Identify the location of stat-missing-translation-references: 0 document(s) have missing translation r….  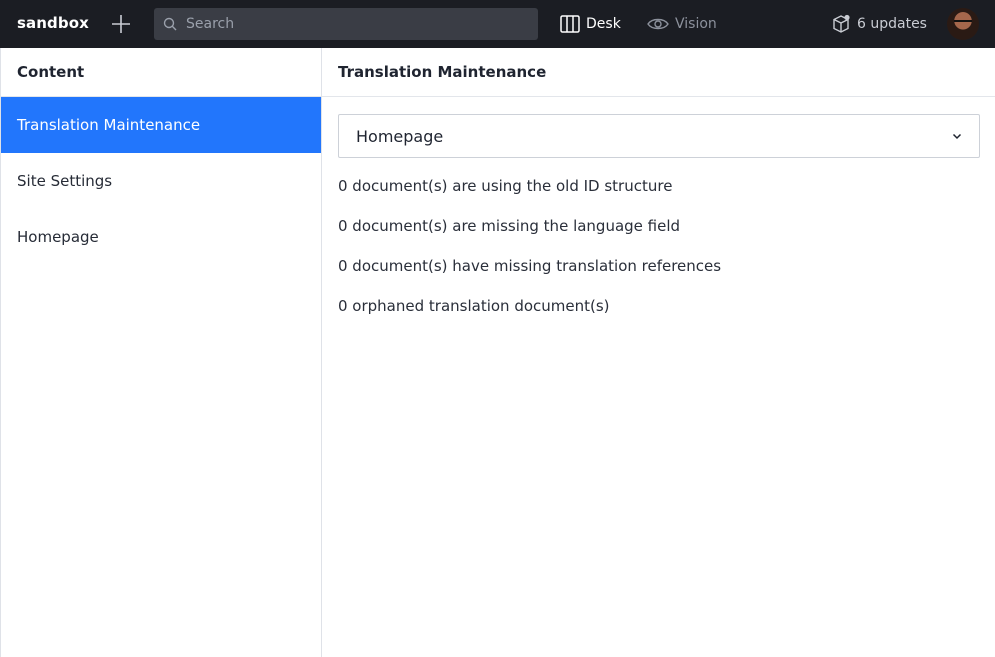
(530, 266).